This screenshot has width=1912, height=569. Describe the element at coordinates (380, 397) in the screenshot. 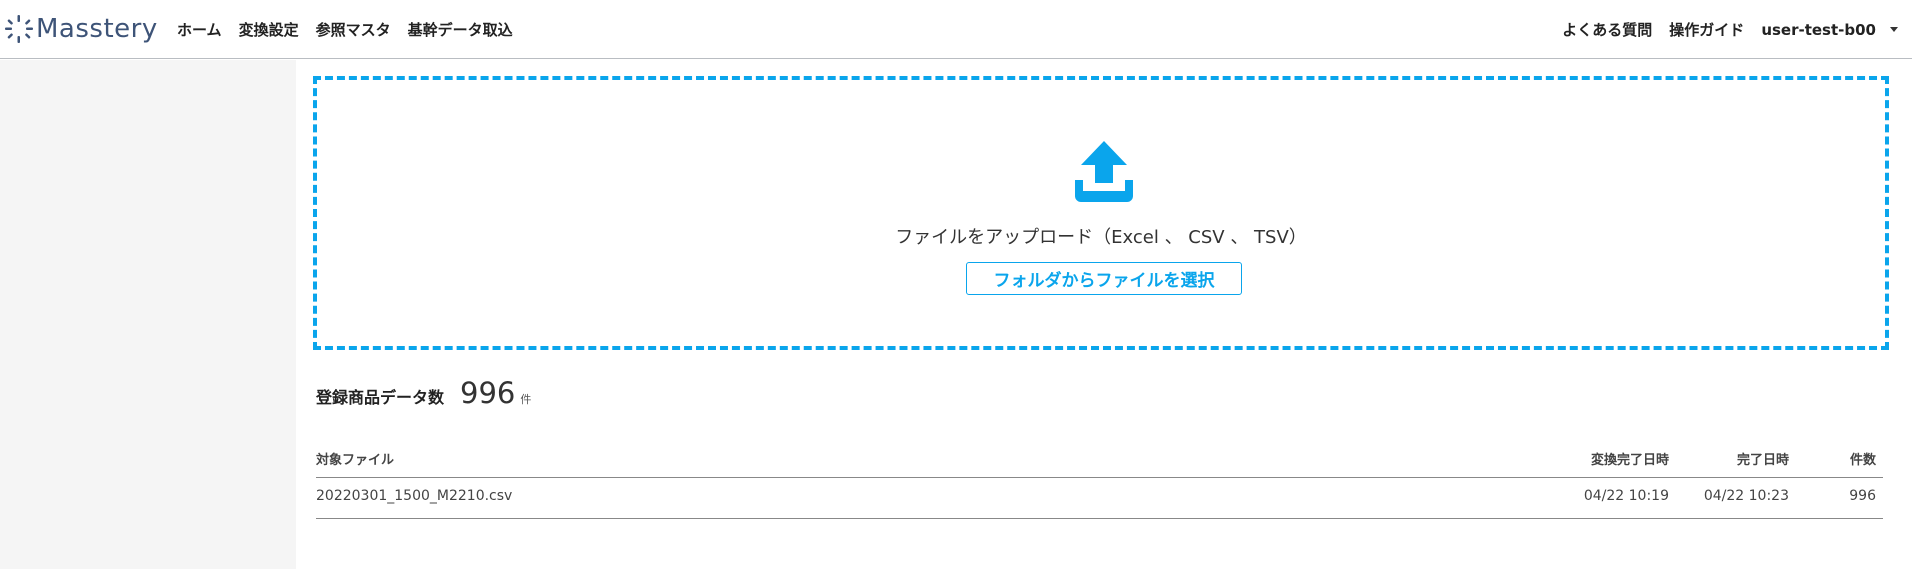

I see `count-label: 登録商品データ数` at that location.